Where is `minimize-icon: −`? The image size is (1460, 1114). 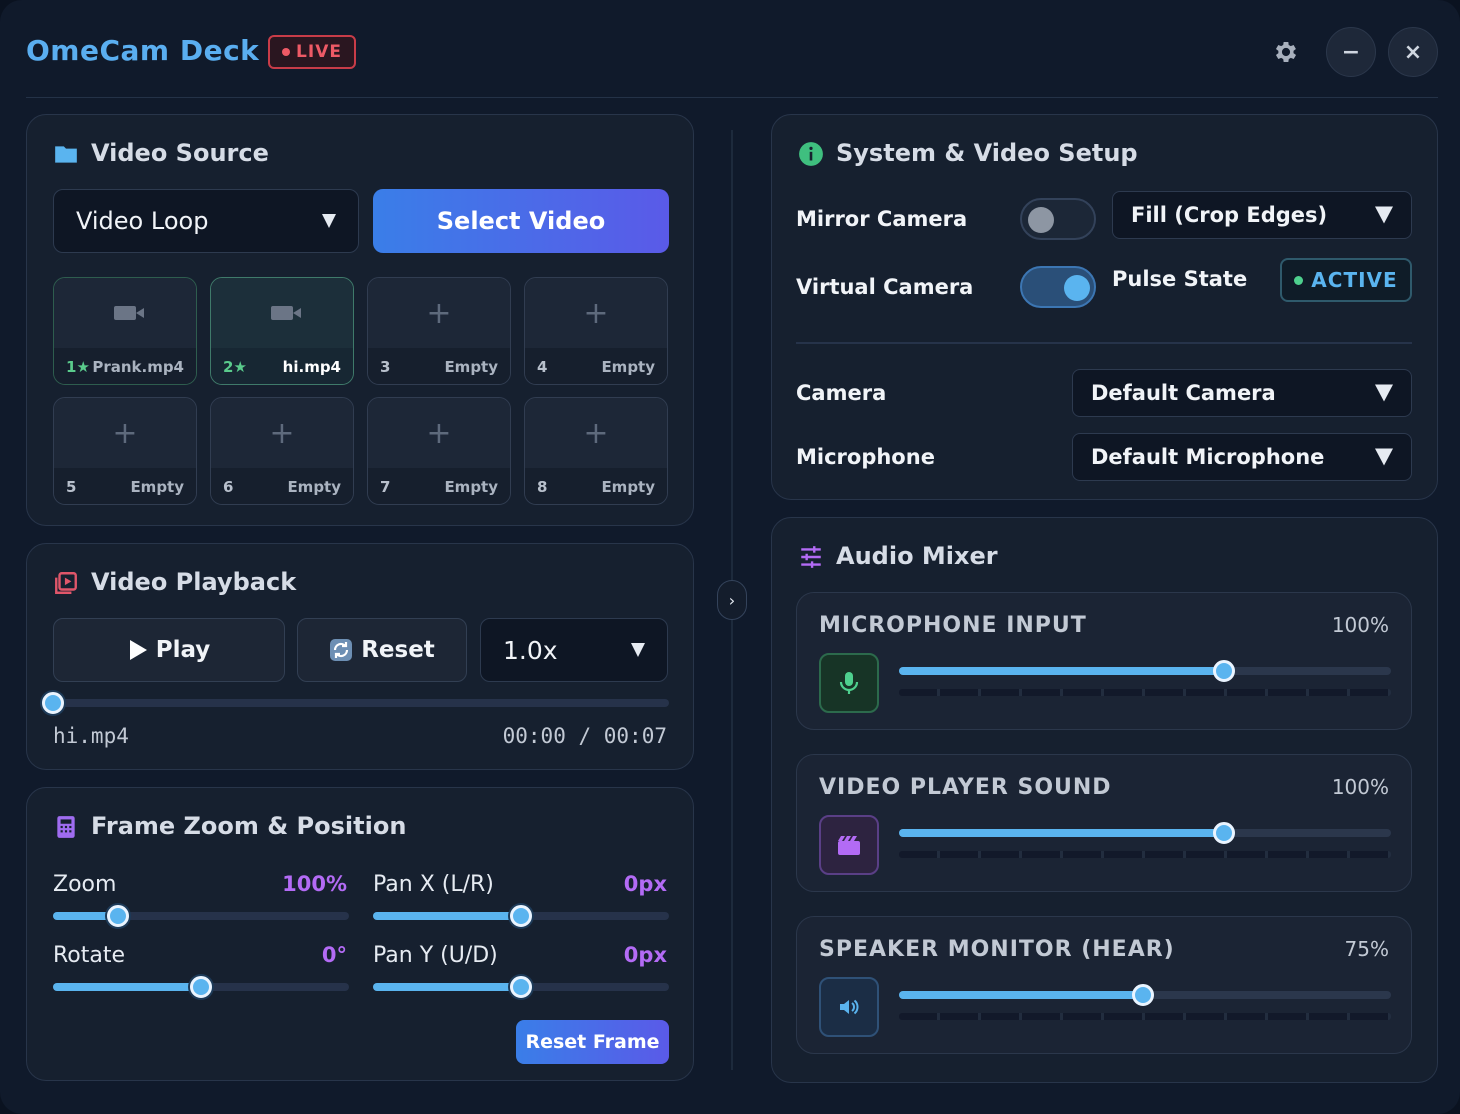
minimize-icon: − is located at coordinates (1351, 52).